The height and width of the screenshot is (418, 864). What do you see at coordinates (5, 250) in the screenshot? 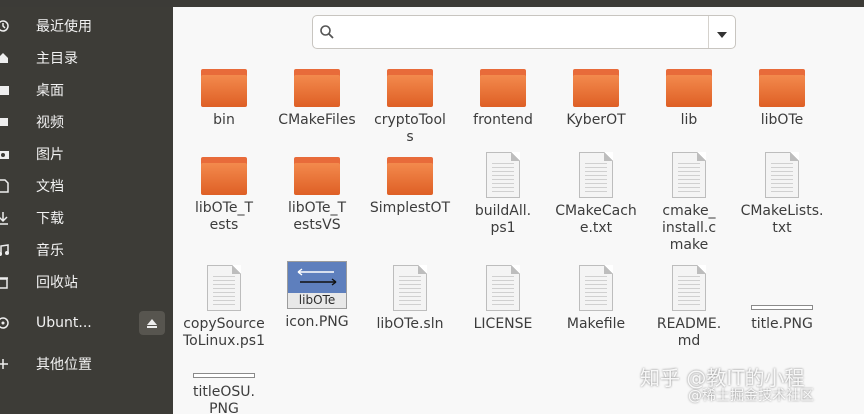
I see `music-icon` at bounding box center [5, 250].